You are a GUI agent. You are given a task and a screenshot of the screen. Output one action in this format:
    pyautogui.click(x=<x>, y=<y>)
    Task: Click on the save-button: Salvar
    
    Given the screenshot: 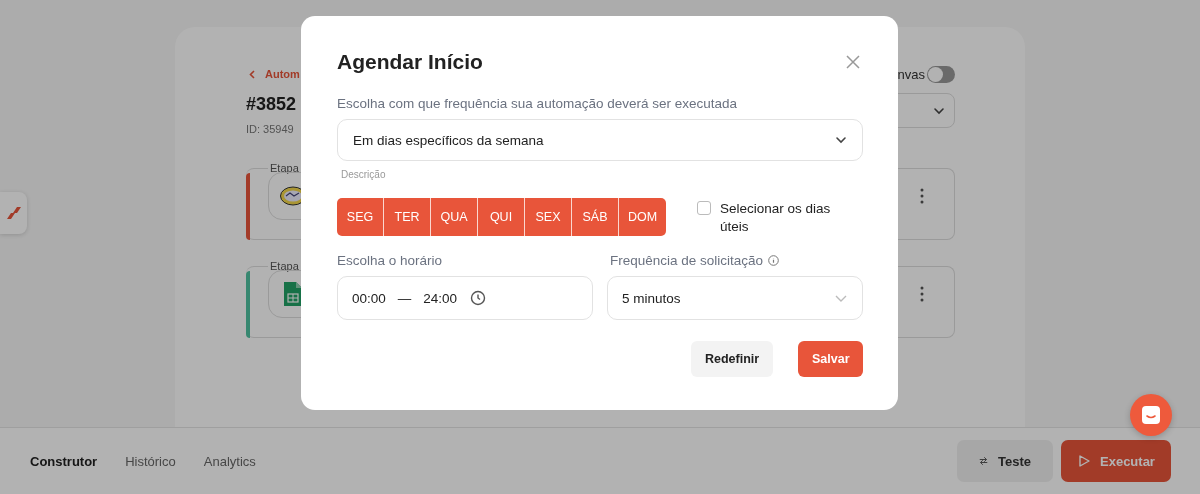 What is the action you would take?
    pyautogui.click(x=830, y=359)
    